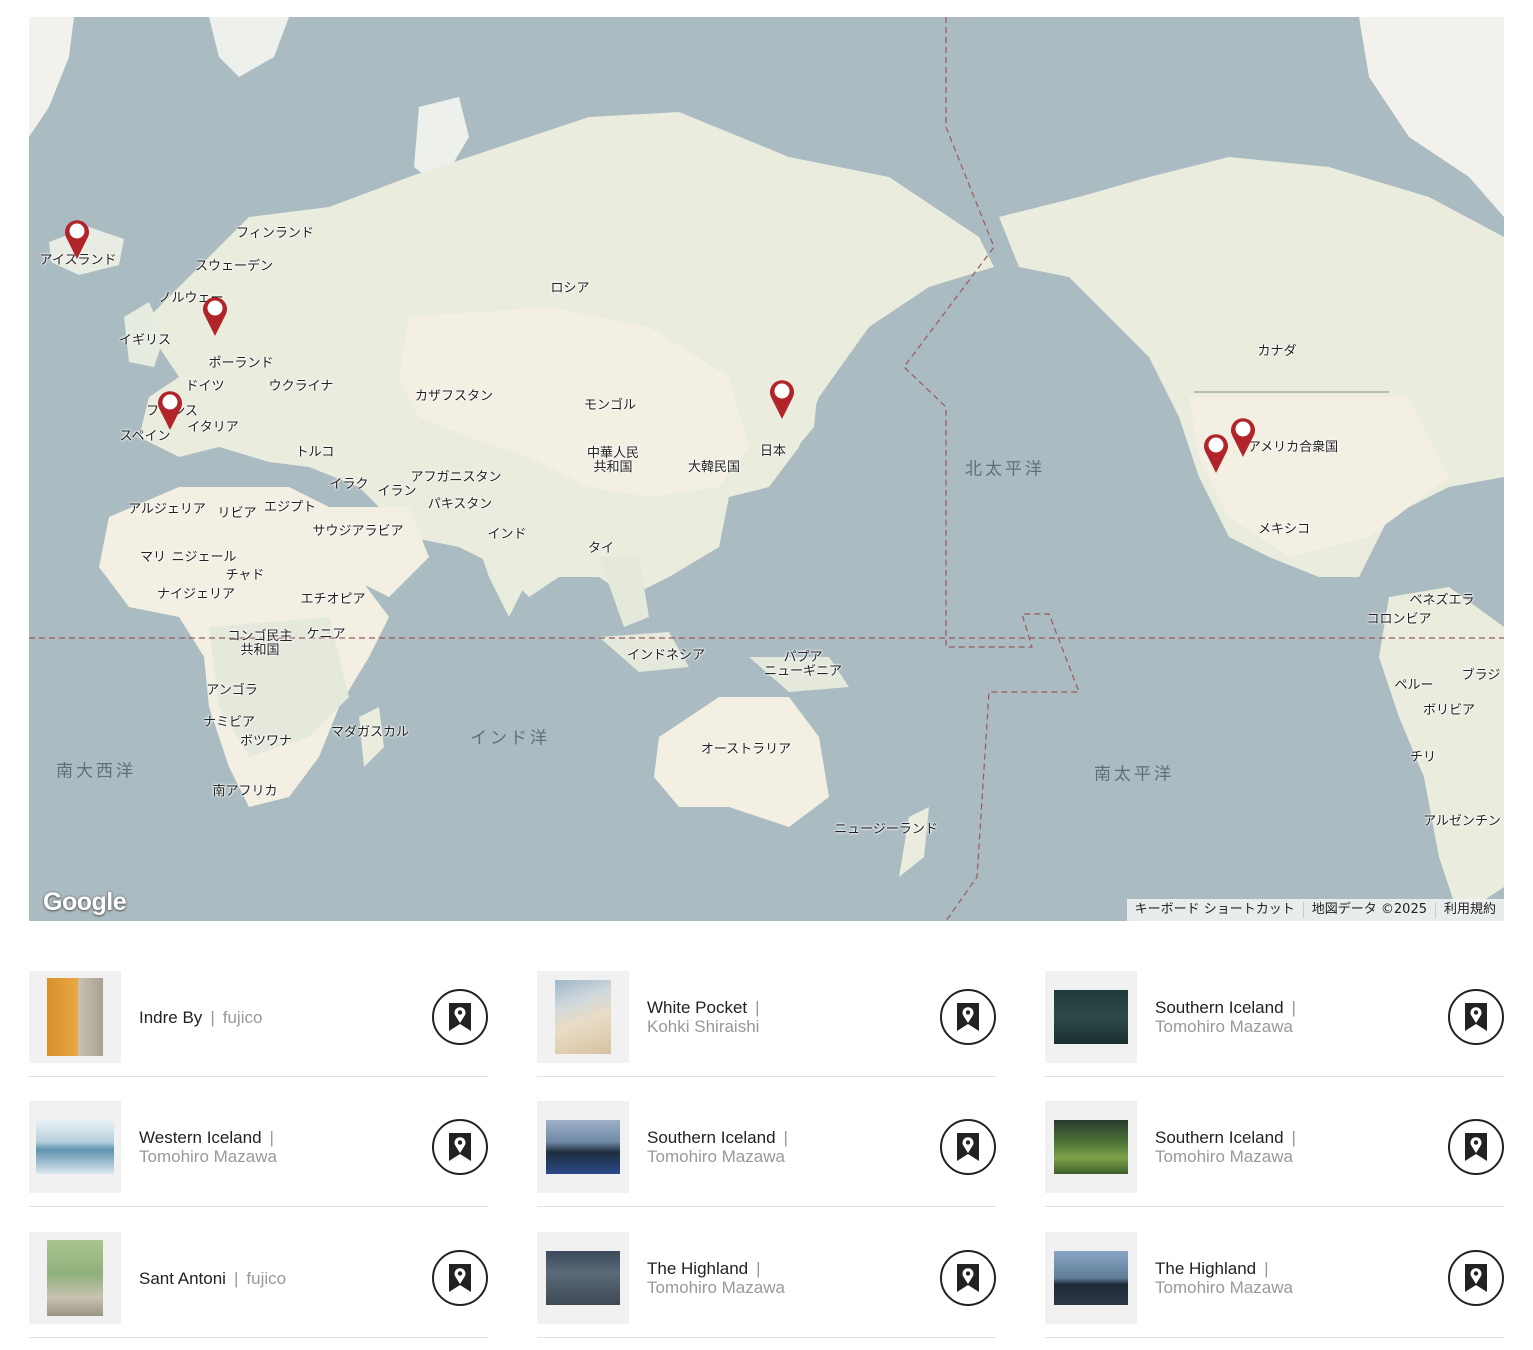  Describe the element at coordinates (245, 575) in the screenshot. I see `country-label-chad: チャド` at that location.